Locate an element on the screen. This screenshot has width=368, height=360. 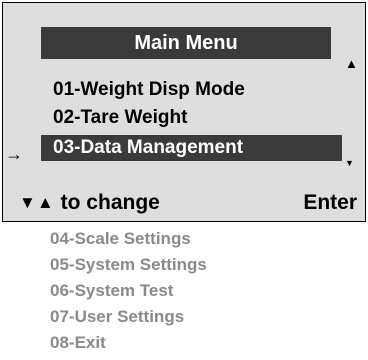
change-hint-label: to change is located at coordinates (110, 202).